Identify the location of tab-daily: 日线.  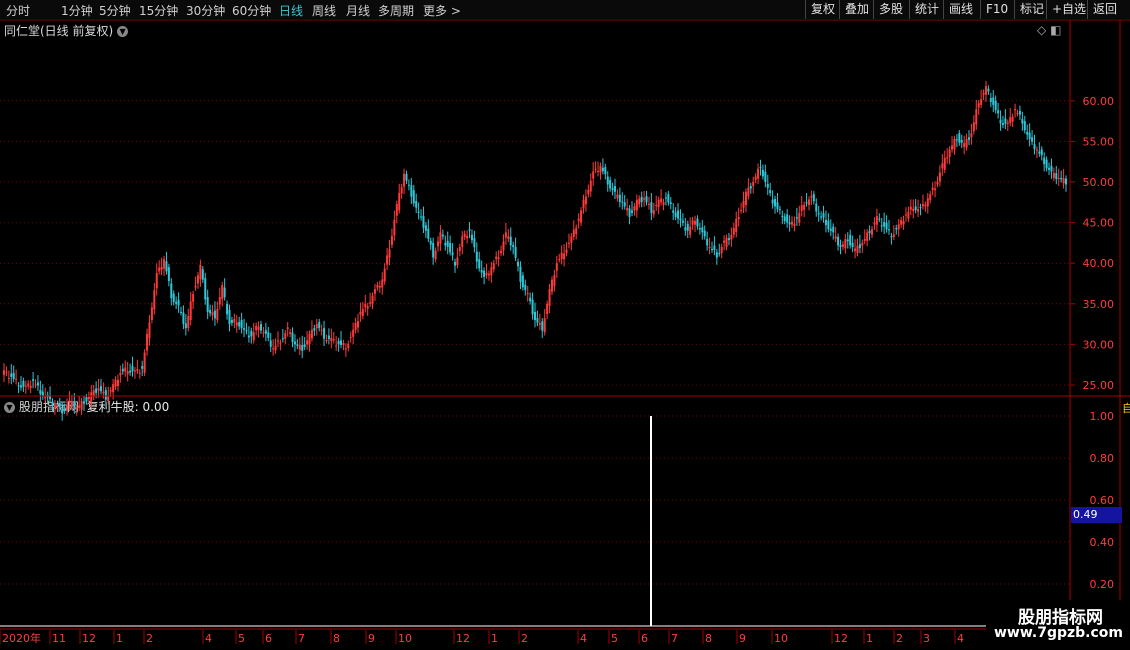
(291, 10).